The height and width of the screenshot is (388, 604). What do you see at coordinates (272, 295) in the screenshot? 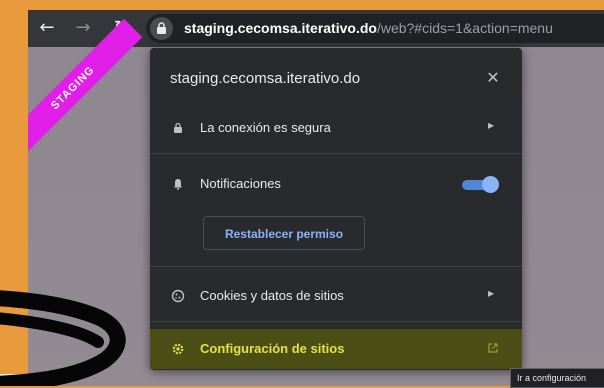
I see `cookies-label: Cookies y datos de sitios` at bounding box center [272, 295].